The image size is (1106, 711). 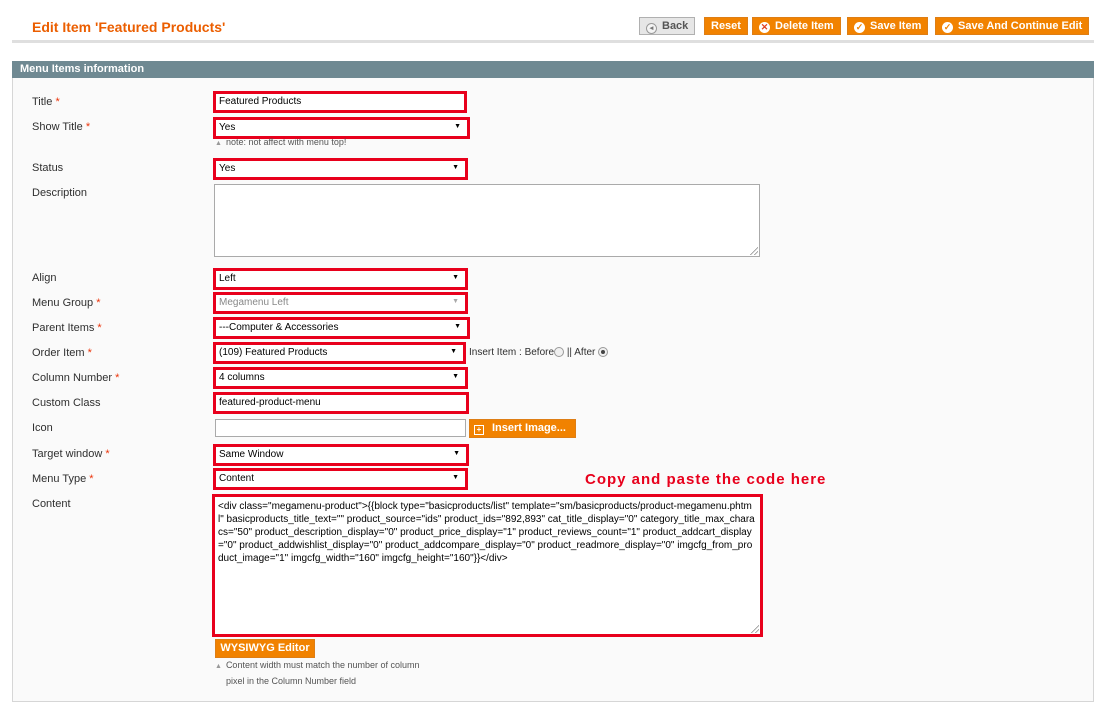 What do you see at coordinates (60, 193) in the screenshot?
I see `description-label: Description` at bounding box center [60, 193].